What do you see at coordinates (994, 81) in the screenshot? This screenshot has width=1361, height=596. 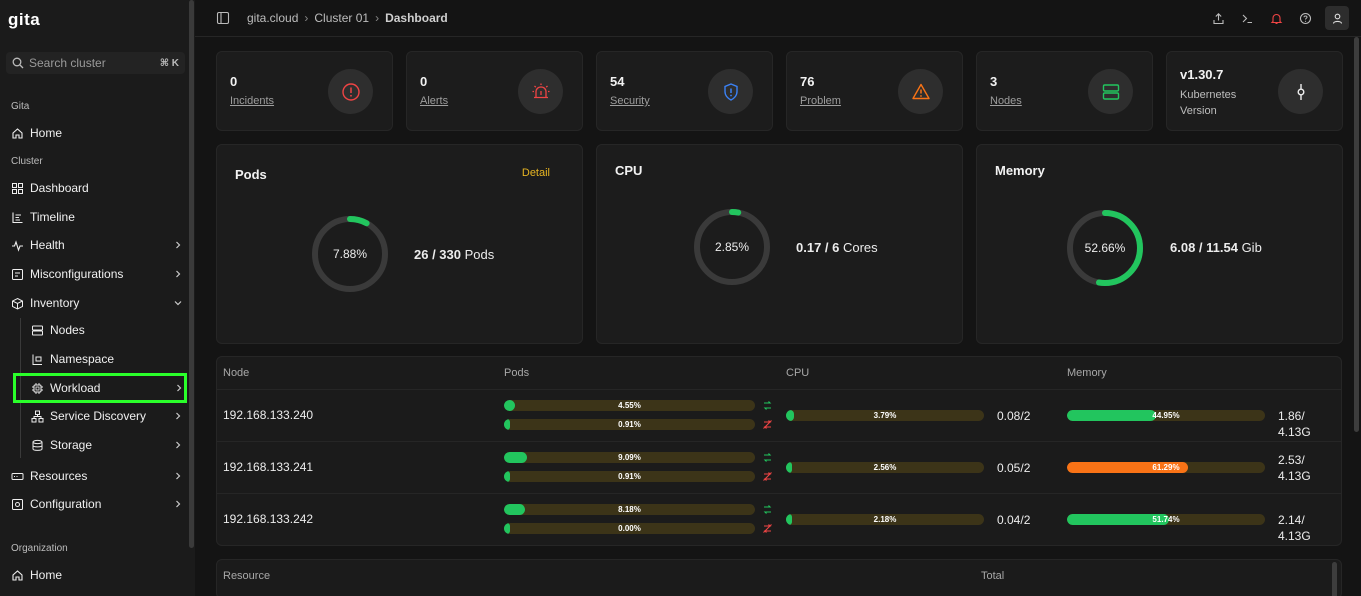 I see `stat-value: 3` at bounding box center [994, 81].